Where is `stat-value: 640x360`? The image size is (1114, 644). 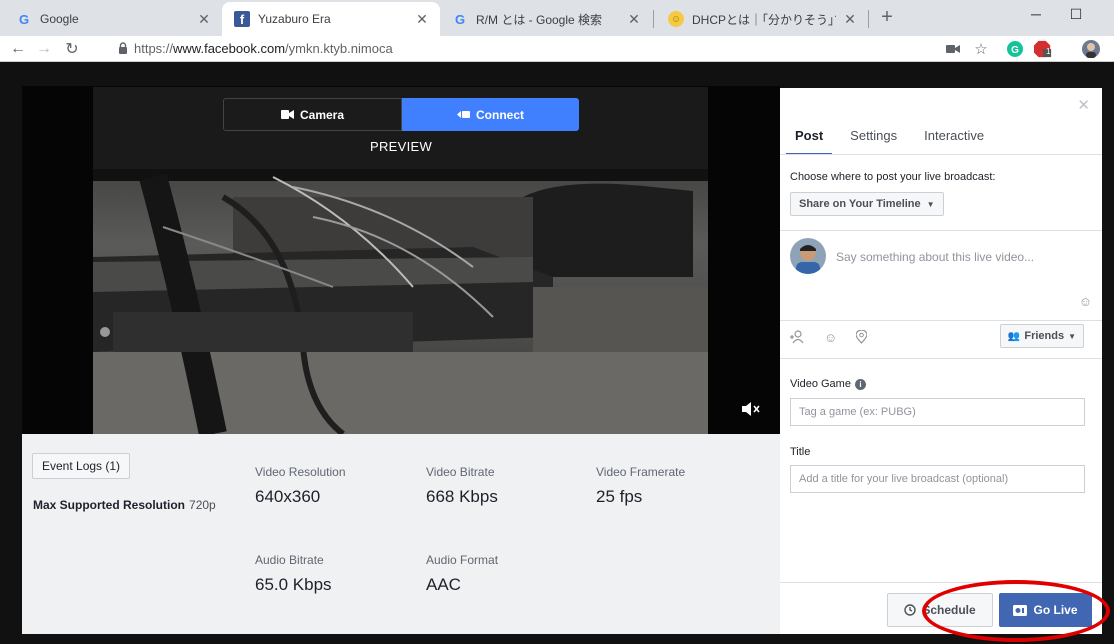
stat-value: 640x360 is located at coordinates (288, 496).